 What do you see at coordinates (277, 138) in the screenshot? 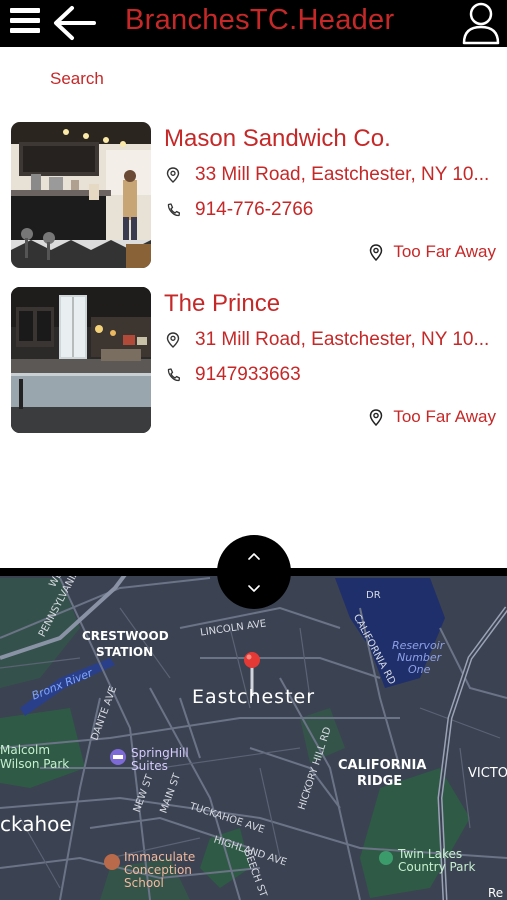
I see `restaurant-name: Mason Sandwich Co.` at bounding box center [277, 138].